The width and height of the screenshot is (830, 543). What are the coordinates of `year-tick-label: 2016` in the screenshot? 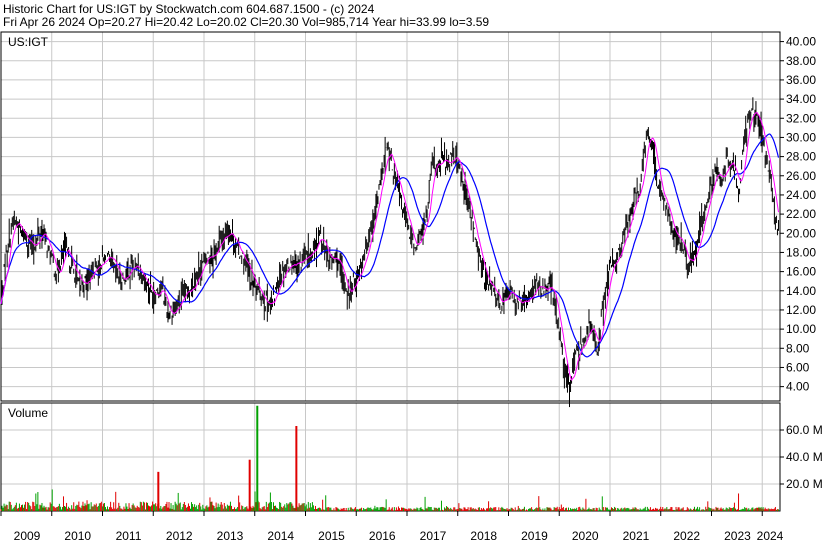 It's located at (382, 536).